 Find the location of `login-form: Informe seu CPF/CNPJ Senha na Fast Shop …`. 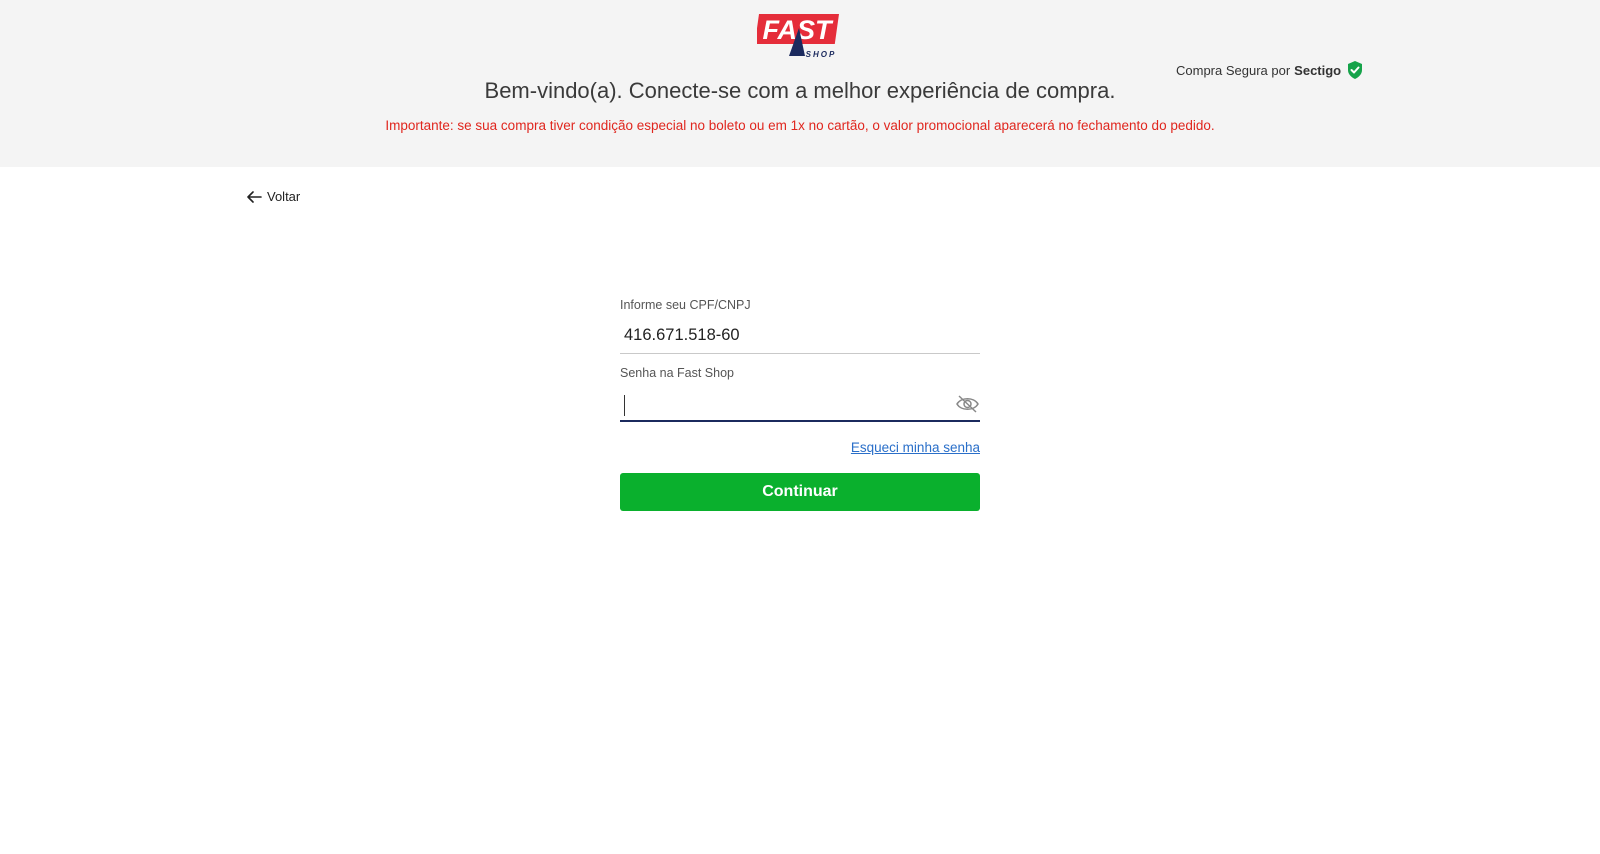

login-form: Informe seu CPF/CNPJ Senha na Fast Shop … is located at coordinates (800, 404).